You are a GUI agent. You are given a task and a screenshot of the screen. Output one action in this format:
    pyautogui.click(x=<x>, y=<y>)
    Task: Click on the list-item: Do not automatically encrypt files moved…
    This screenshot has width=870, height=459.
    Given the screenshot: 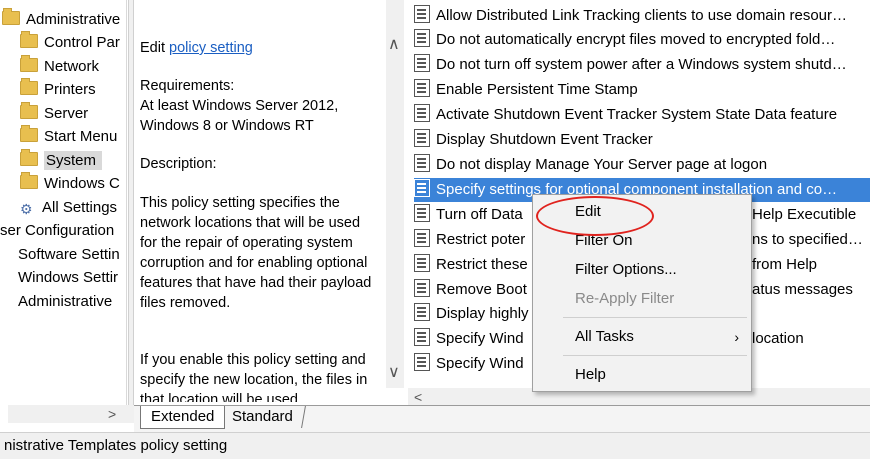 What is the action you would take?
    pyautogui.click(x=642, y=40)
    